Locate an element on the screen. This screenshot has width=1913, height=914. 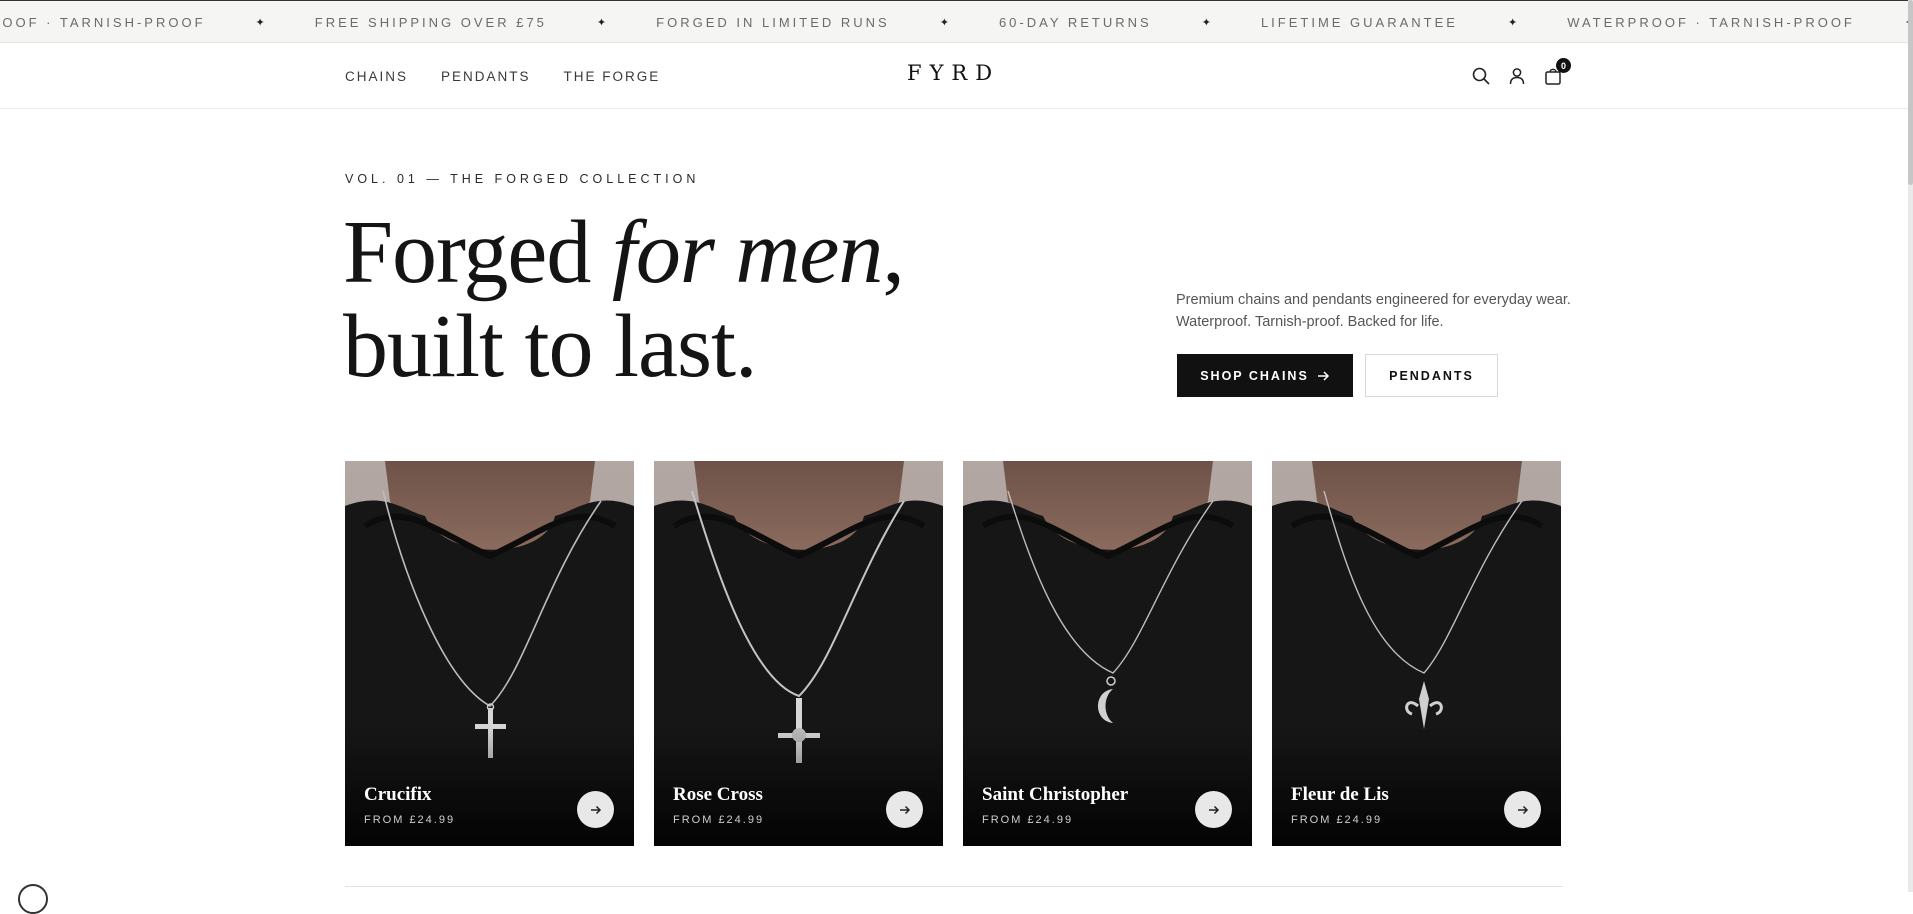
site-header: CHAINS PENDANTS THE FORGE FYRD 0 is located at coordinates (954, 76).